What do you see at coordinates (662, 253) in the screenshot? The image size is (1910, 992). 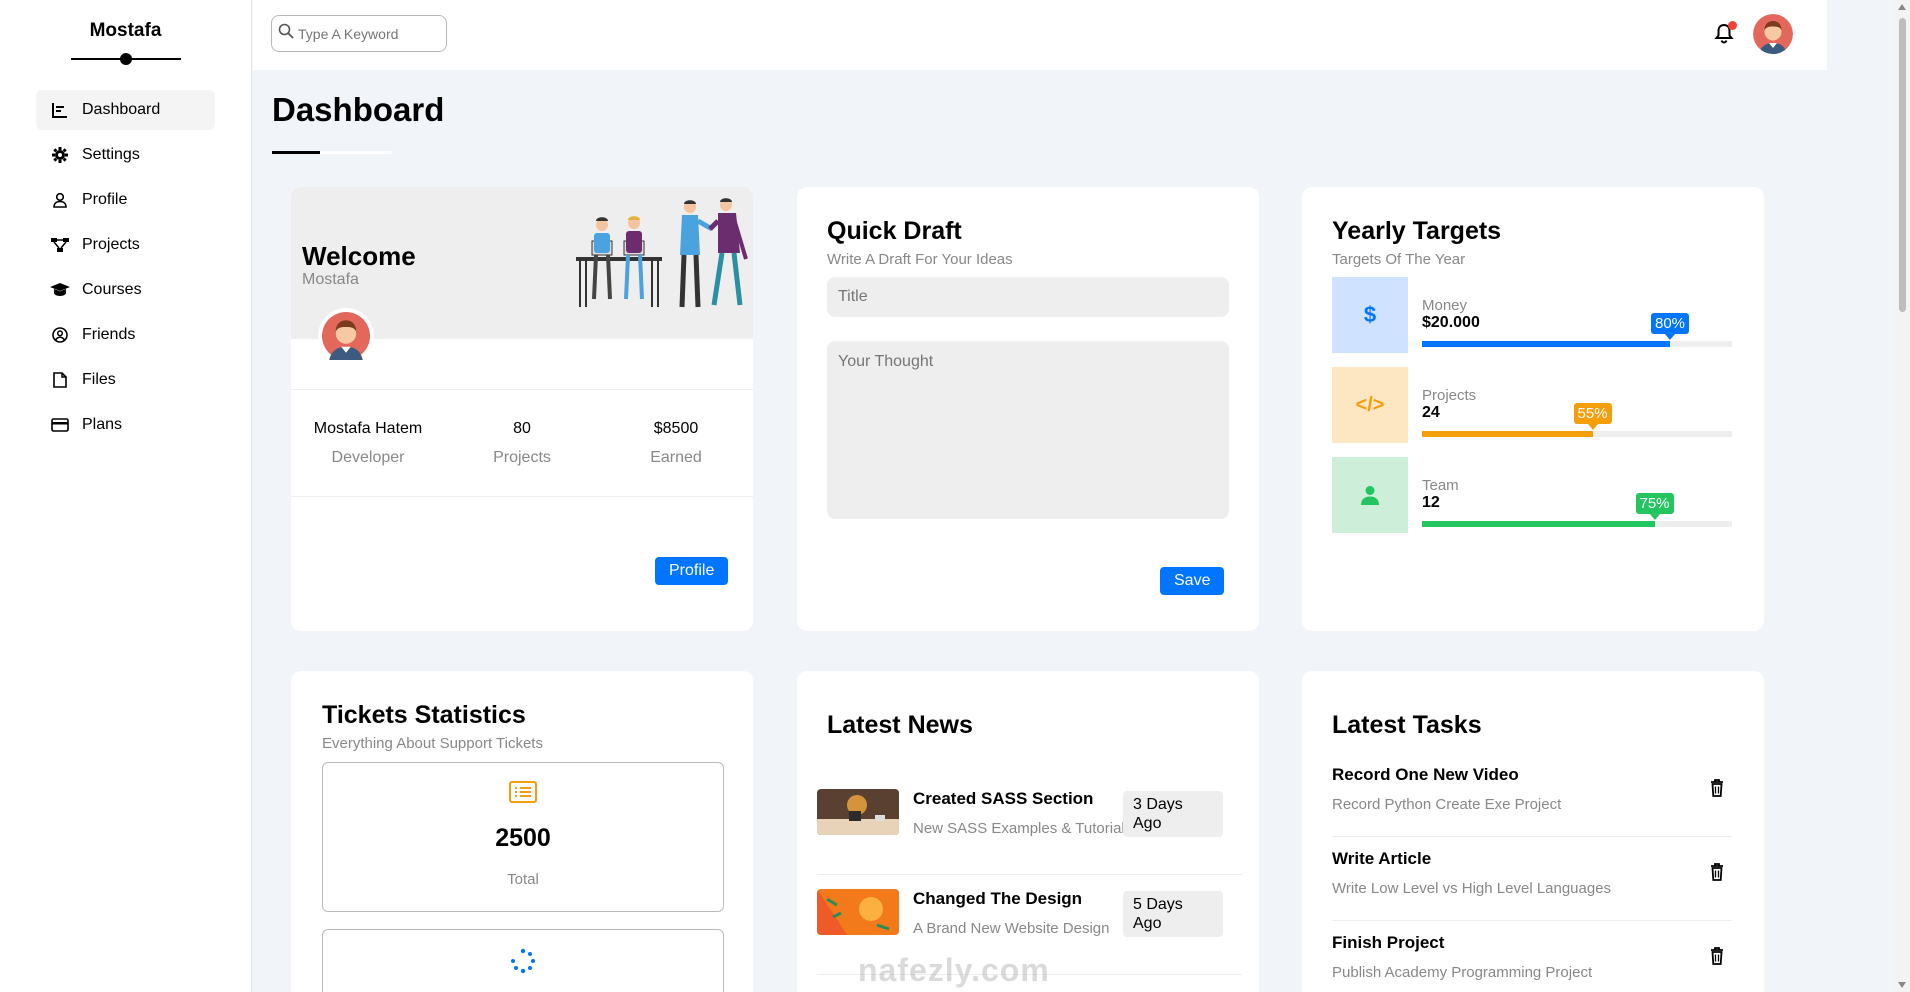 I see `team-illustration` at bounding box center [662, 253].